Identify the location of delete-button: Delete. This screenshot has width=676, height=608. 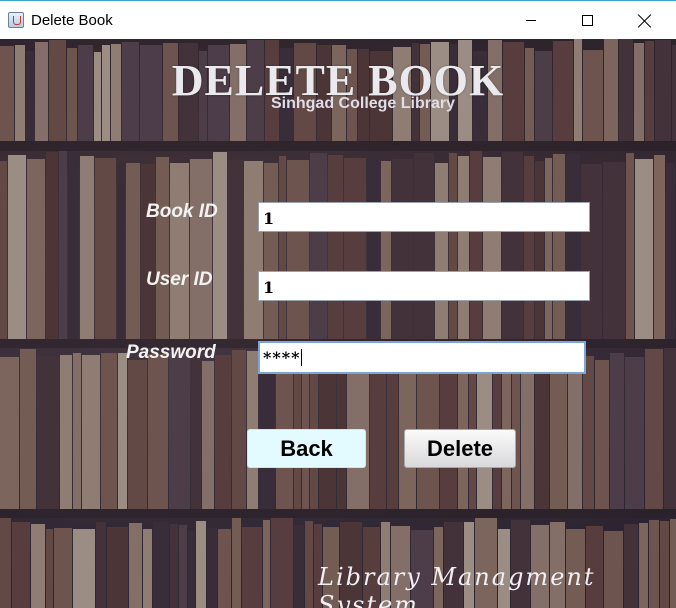
(460, 448).